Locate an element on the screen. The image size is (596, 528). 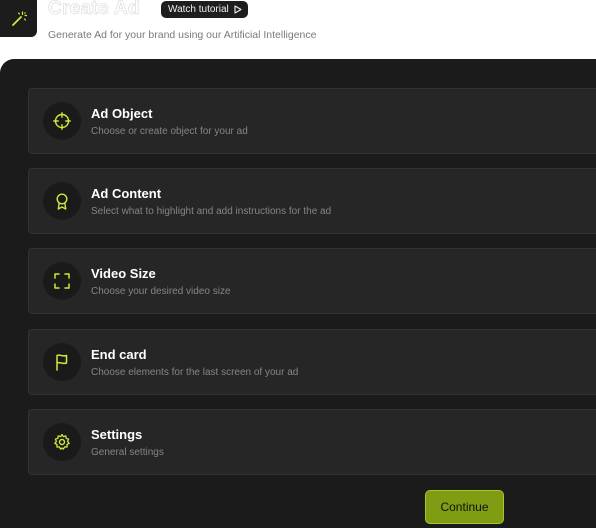
flag-icon is located at coordinates (62, 362).